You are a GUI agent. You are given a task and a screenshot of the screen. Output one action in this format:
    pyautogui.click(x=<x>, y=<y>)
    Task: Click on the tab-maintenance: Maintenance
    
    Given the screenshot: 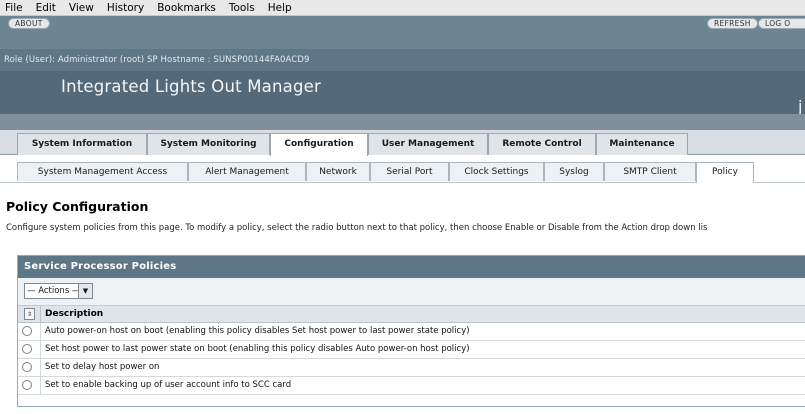 What is the action you would take?
    pyautogui.click(x=642, y=144)
    